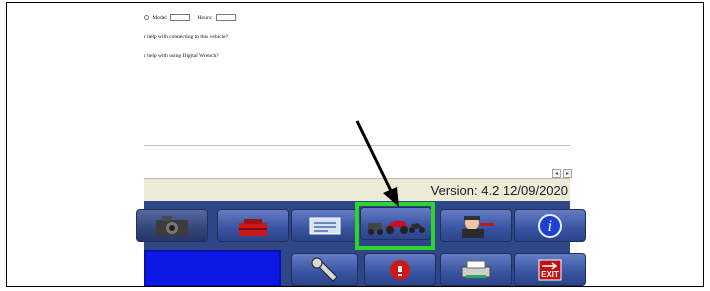  I want to click on document-button, so click(324, 225).